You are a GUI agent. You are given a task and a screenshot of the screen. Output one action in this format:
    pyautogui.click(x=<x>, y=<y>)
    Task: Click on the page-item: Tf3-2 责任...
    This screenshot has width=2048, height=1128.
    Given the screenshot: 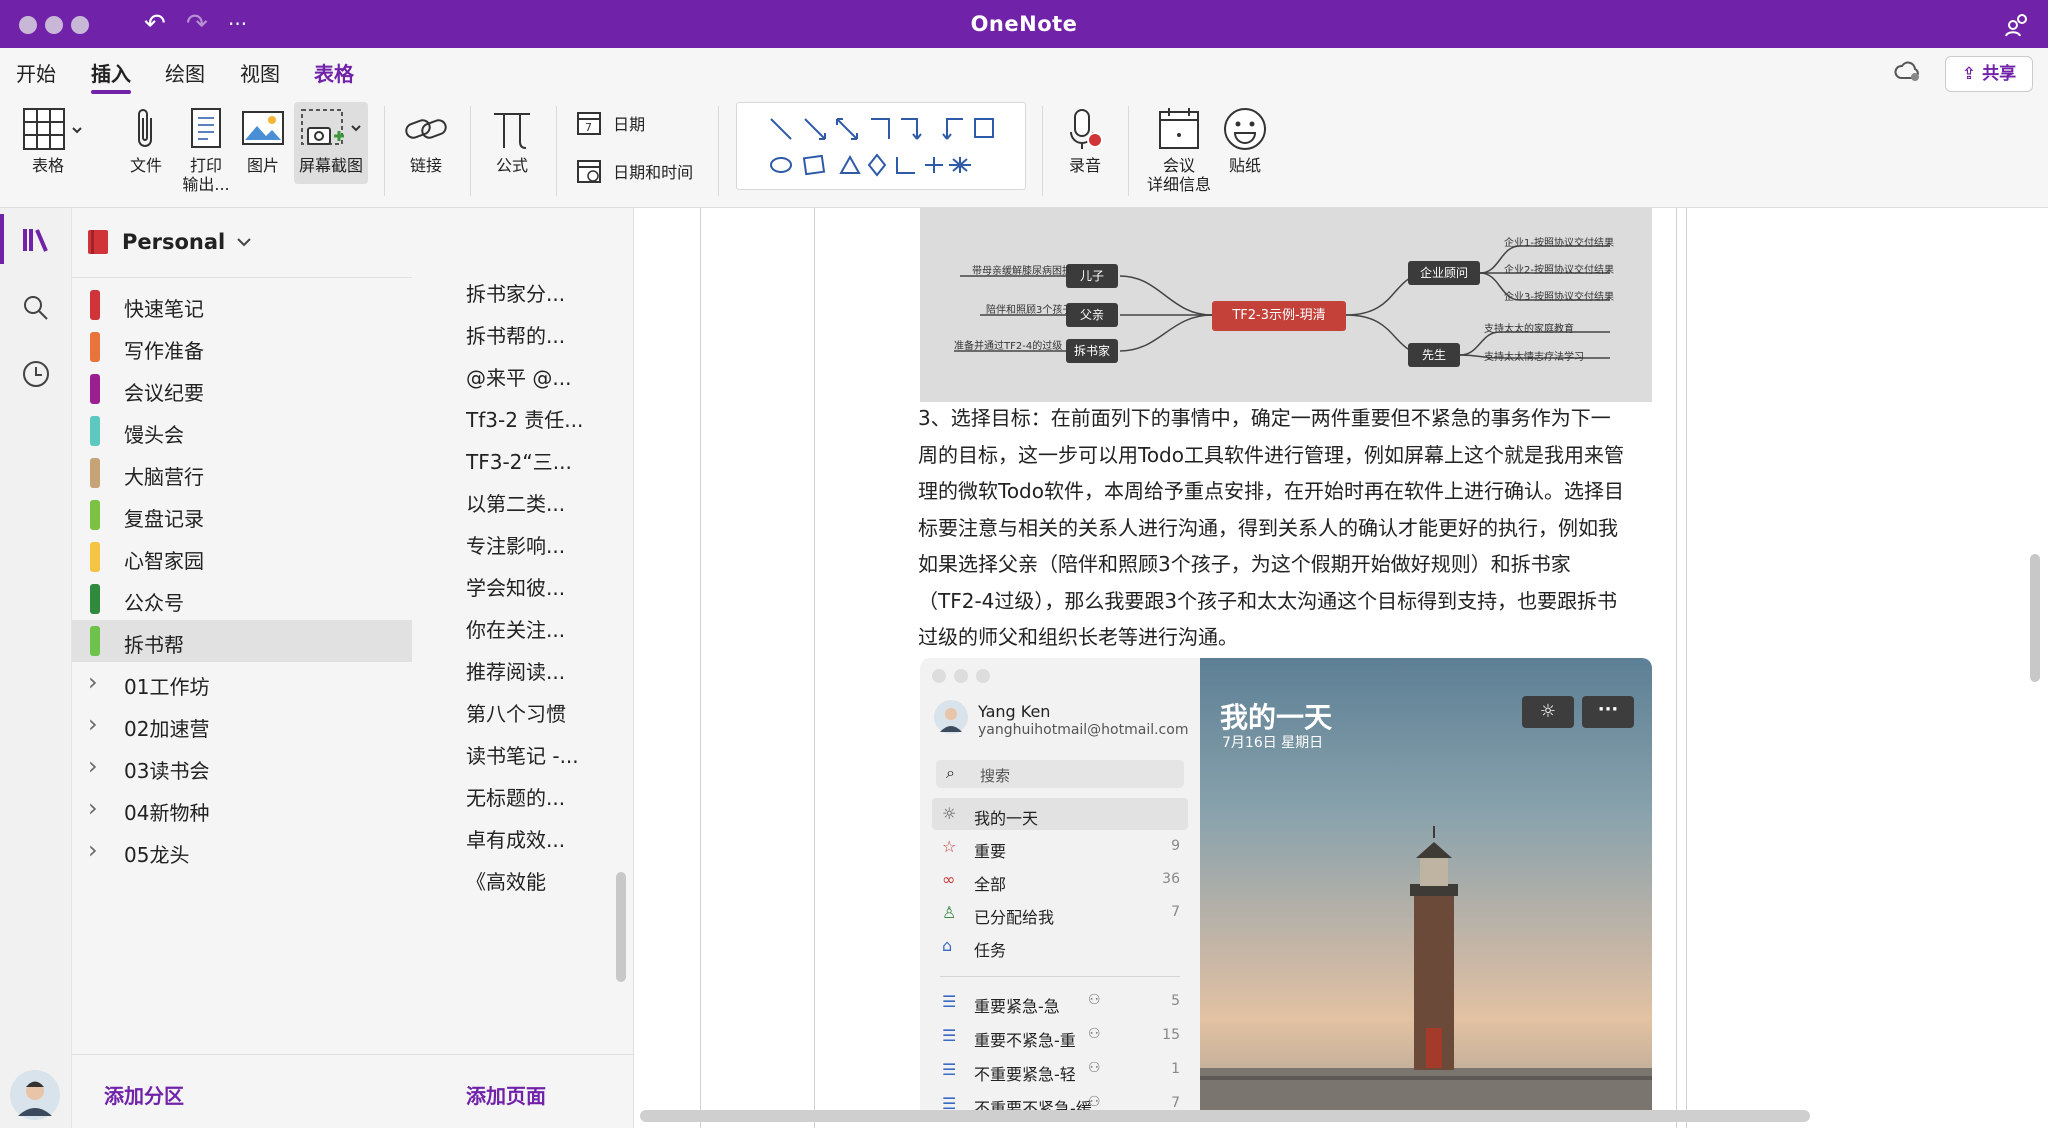 What is the action you would take?
    pyautogui.click(x=541, y=418)
    